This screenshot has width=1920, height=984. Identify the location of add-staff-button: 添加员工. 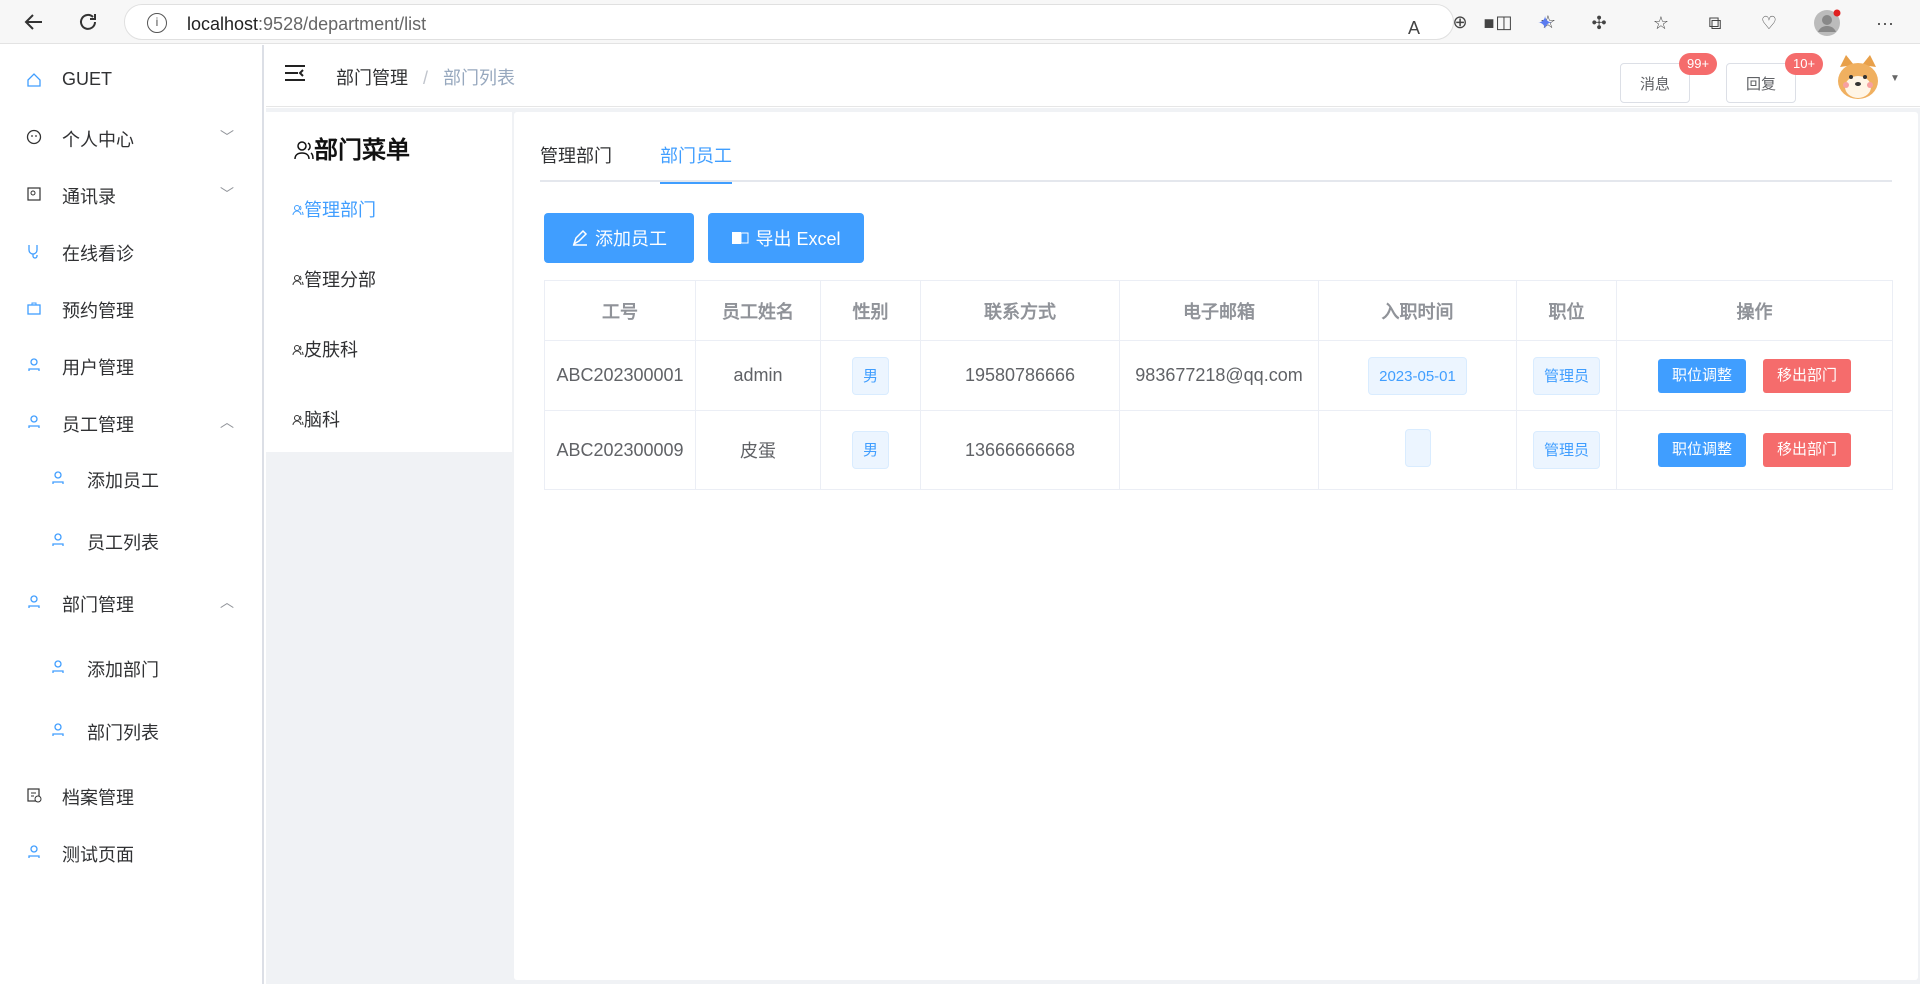
(619, 238).